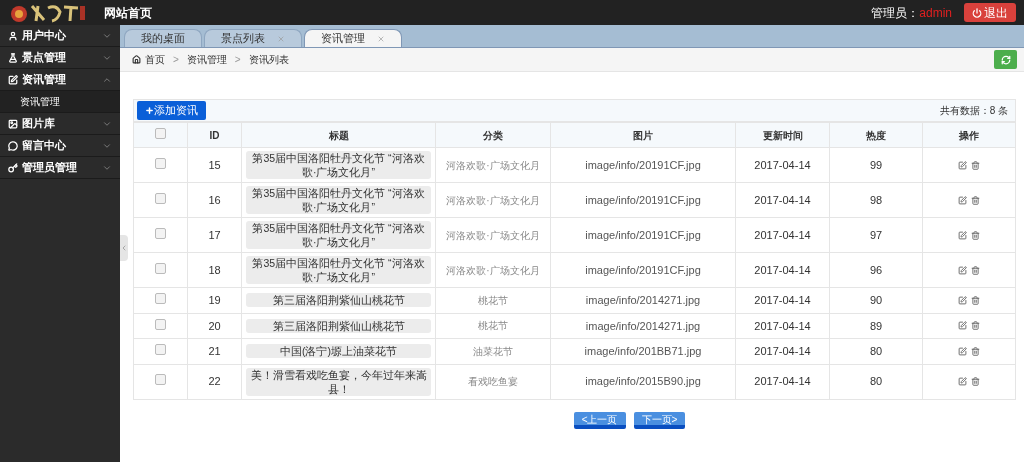 The image size is (1024, 462). I want to click on table-cell: image/info/201BB71.jpg, so click(643, 351).